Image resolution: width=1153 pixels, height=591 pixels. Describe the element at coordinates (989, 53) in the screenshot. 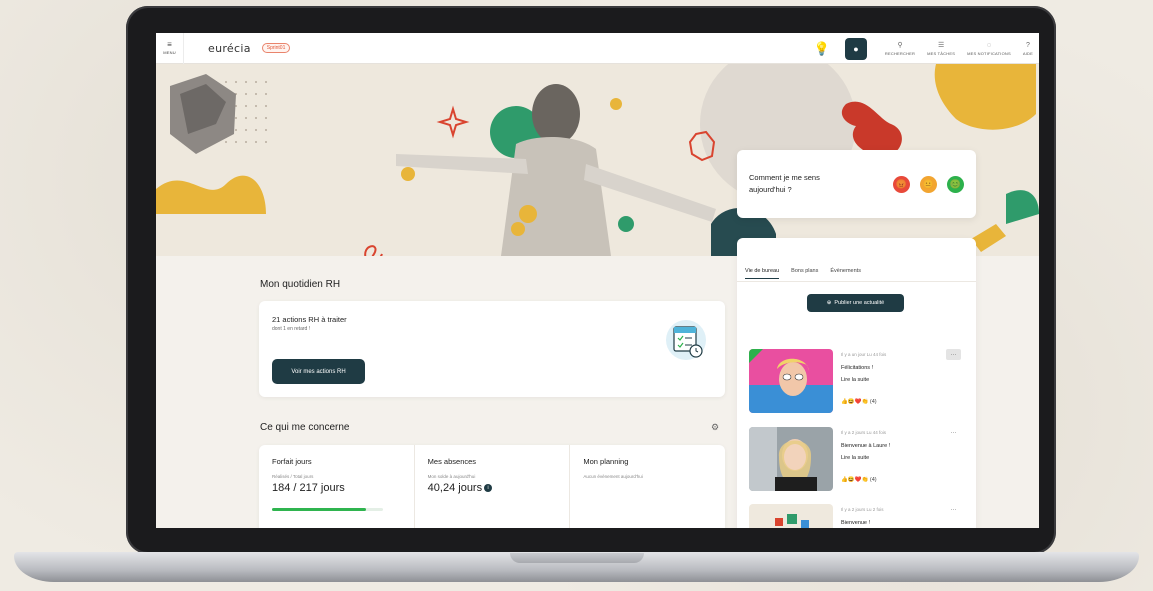

I see `notifications-label: MES NOTIFICATIONS` at that location.